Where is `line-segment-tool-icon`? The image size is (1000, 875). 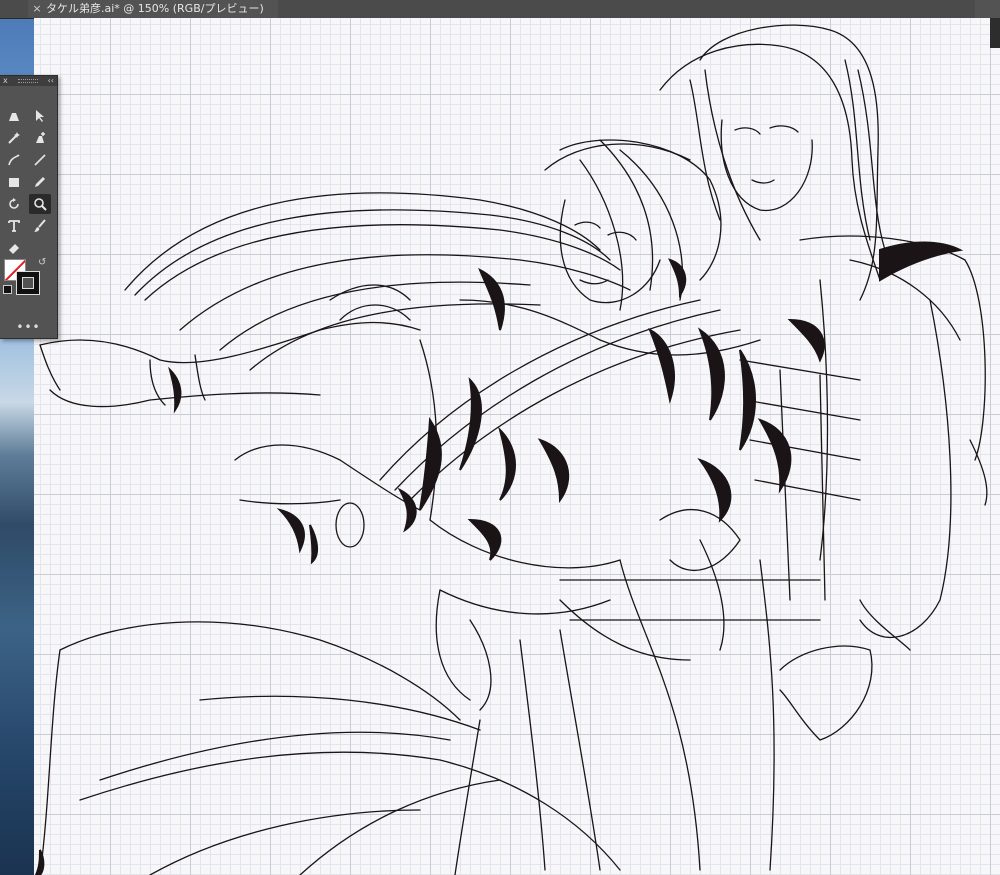
line-segment-tool-icon is located at coordinates (40, 160).